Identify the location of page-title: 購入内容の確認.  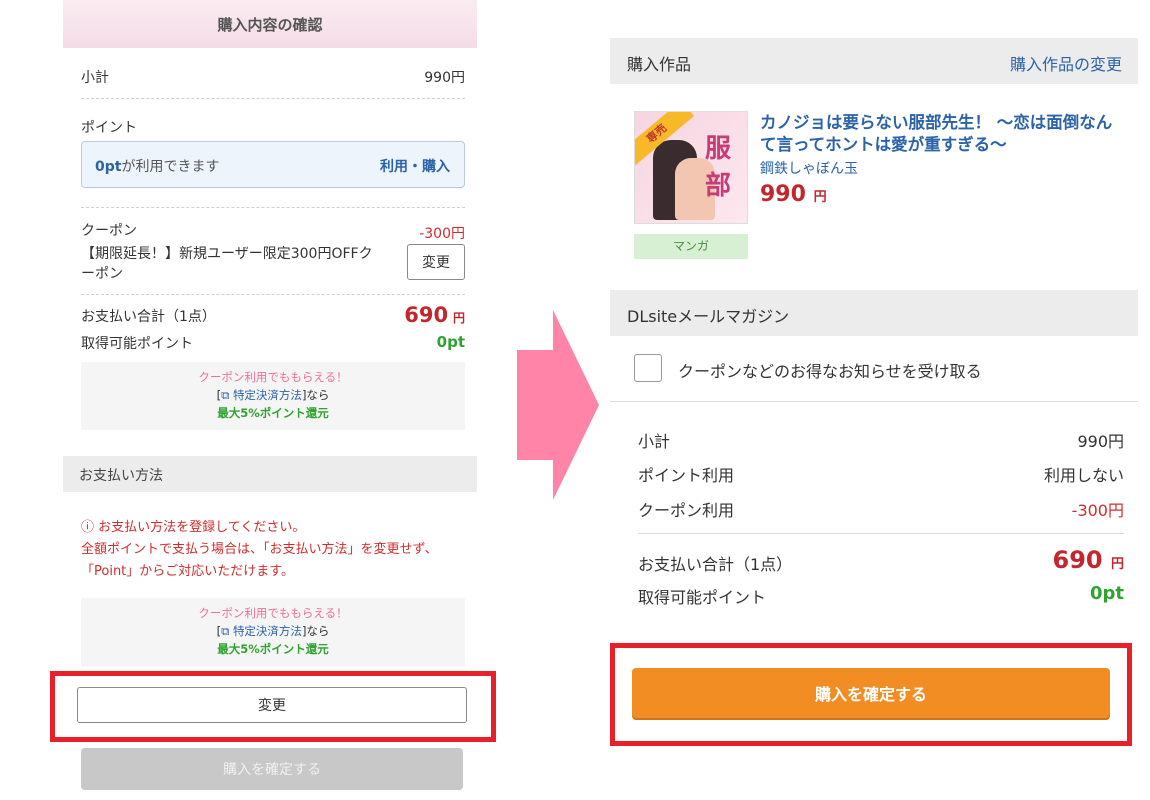
(270, 24).